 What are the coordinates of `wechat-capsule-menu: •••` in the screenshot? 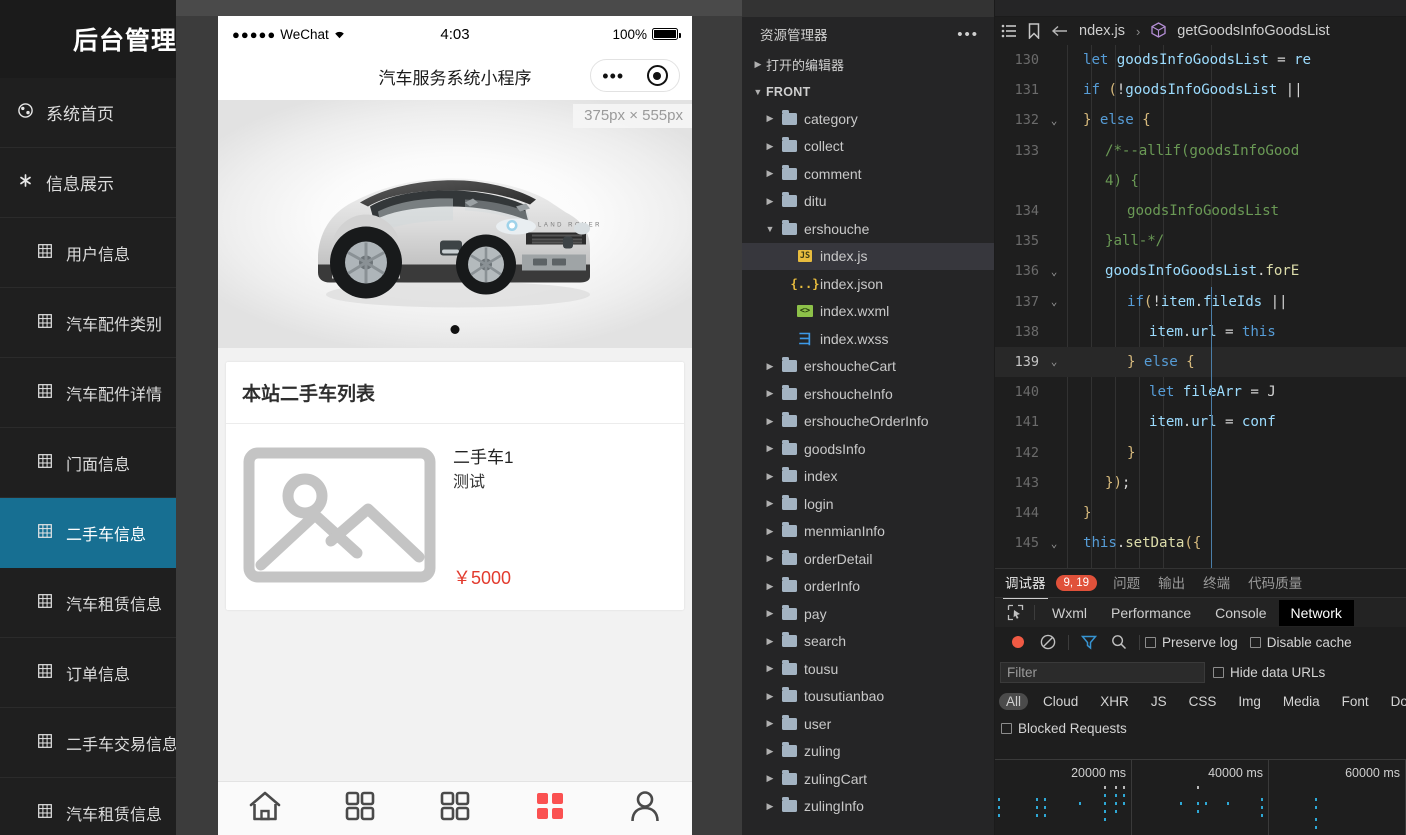 It's located at (635, 75).